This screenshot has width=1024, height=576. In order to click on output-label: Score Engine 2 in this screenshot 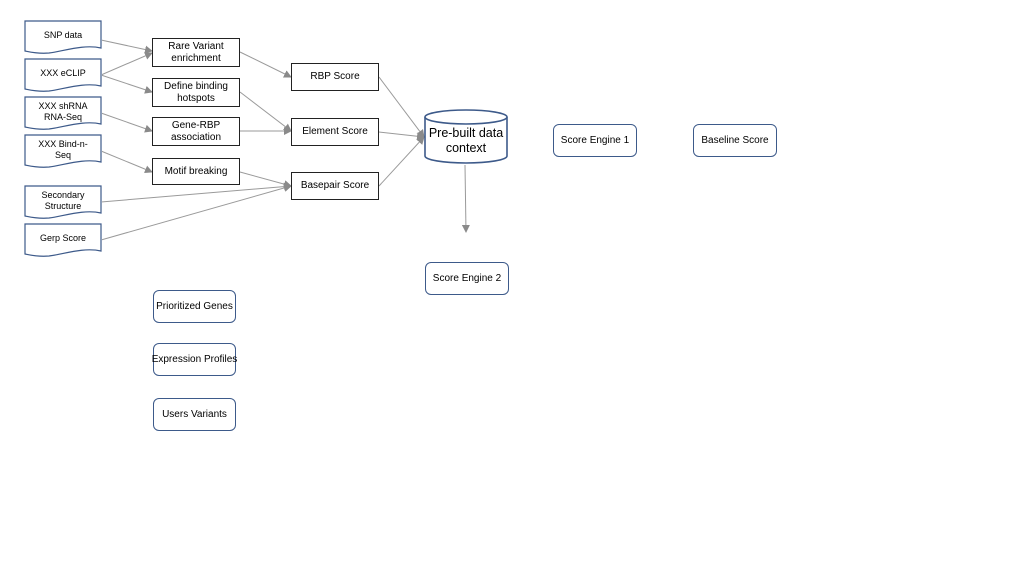, I will do `click(467, 278)`.